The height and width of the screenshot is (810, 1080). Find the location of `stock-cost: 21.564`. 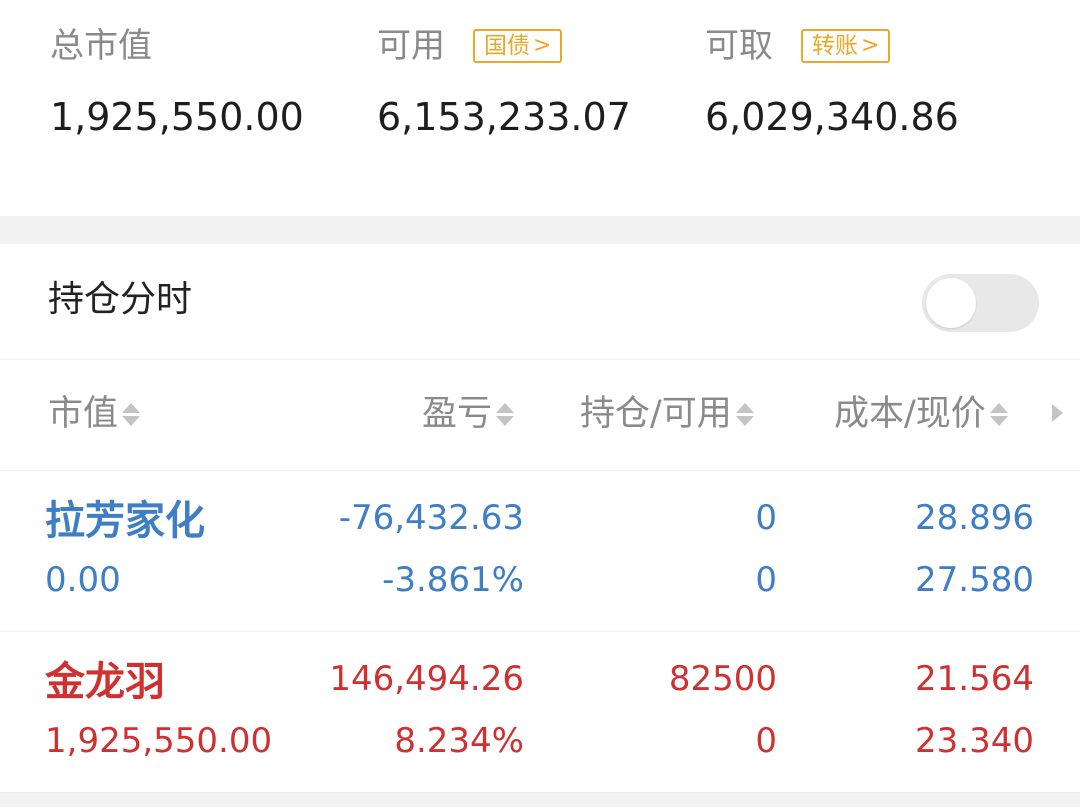

stock-cost: 21.564 is located at coordinates (974, 679).